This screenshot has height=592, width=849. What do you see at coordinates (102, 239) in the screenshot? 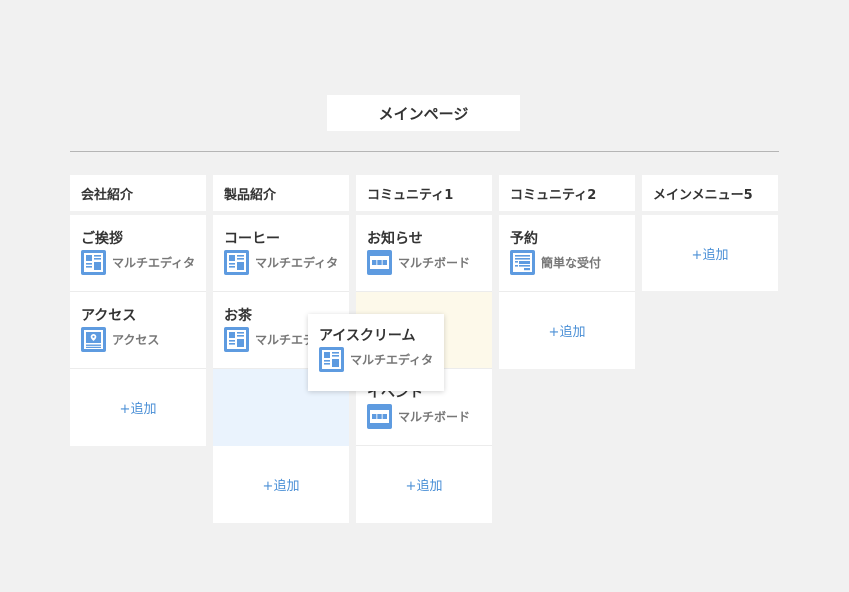
I see `card-title: ご挨拶` at bounding box center [102, 239].